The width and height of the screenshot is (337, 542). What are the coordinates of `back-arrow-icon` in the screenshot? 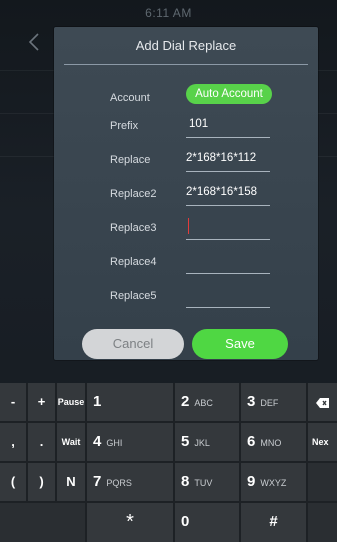 It's located at (34, 42).